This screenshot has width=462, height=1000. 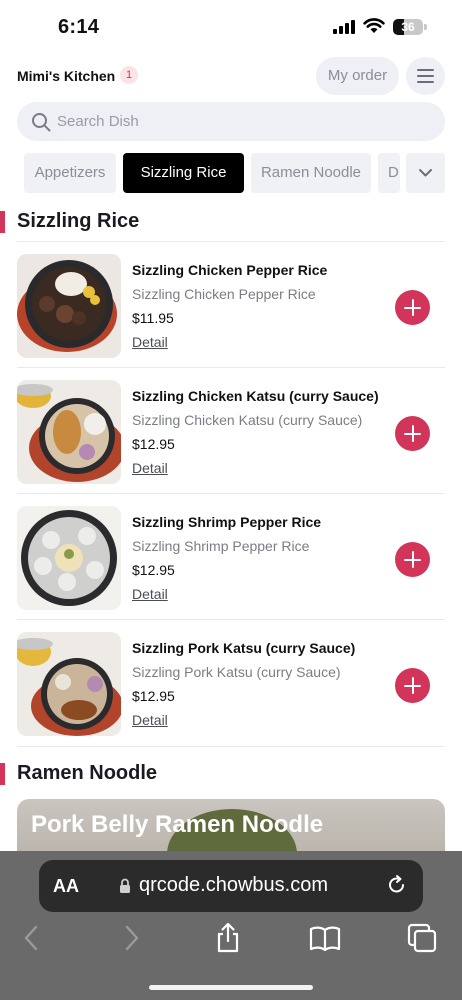 I want to click on hamburger-menu-button, so click(x=425, y=76).